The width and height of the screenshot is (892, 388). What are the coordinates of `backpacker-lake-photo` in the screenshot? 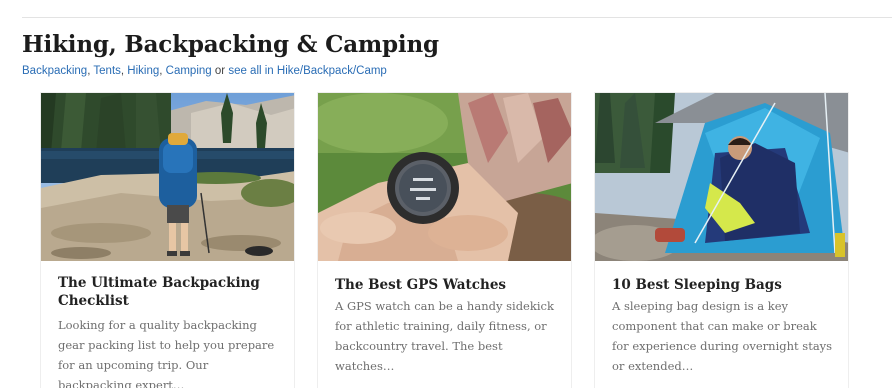 It's located at (167, 177).